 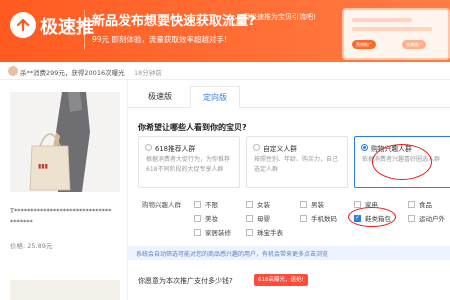 I want to click on audience-card-title: 618推荐人群, so click(x=175, y=149).